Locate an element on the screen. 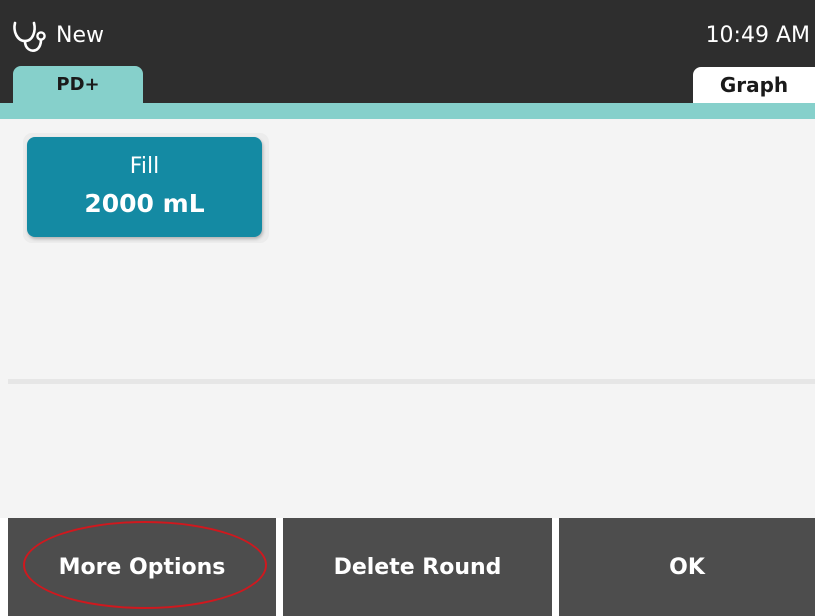  divider is located at coordinates (411, 381).